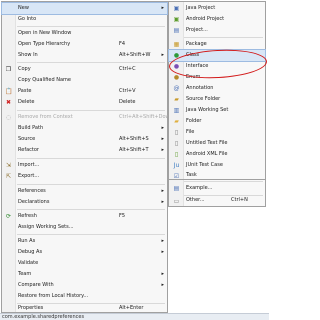 This screenshot has height=320, width=320. I want to click on submenu-item-annotation: @ Annotation, so click(217, 88).